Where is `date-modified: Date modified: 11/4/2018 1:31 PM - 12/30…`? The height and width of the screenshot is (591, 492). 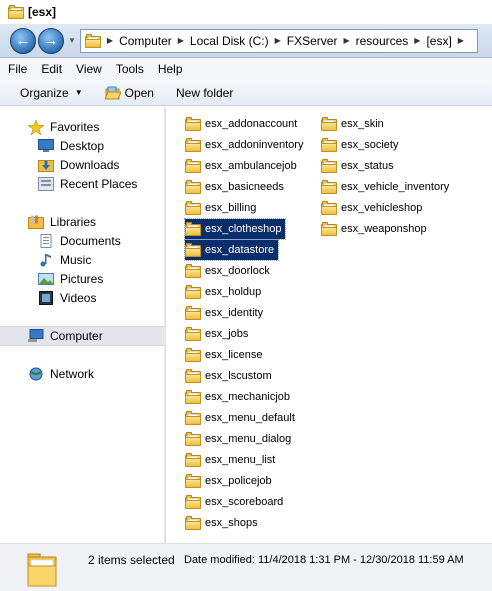 date-modified: Date modified: 11/4/2018 1:31 PM - 12/30… is located at coordinates (324, 560).